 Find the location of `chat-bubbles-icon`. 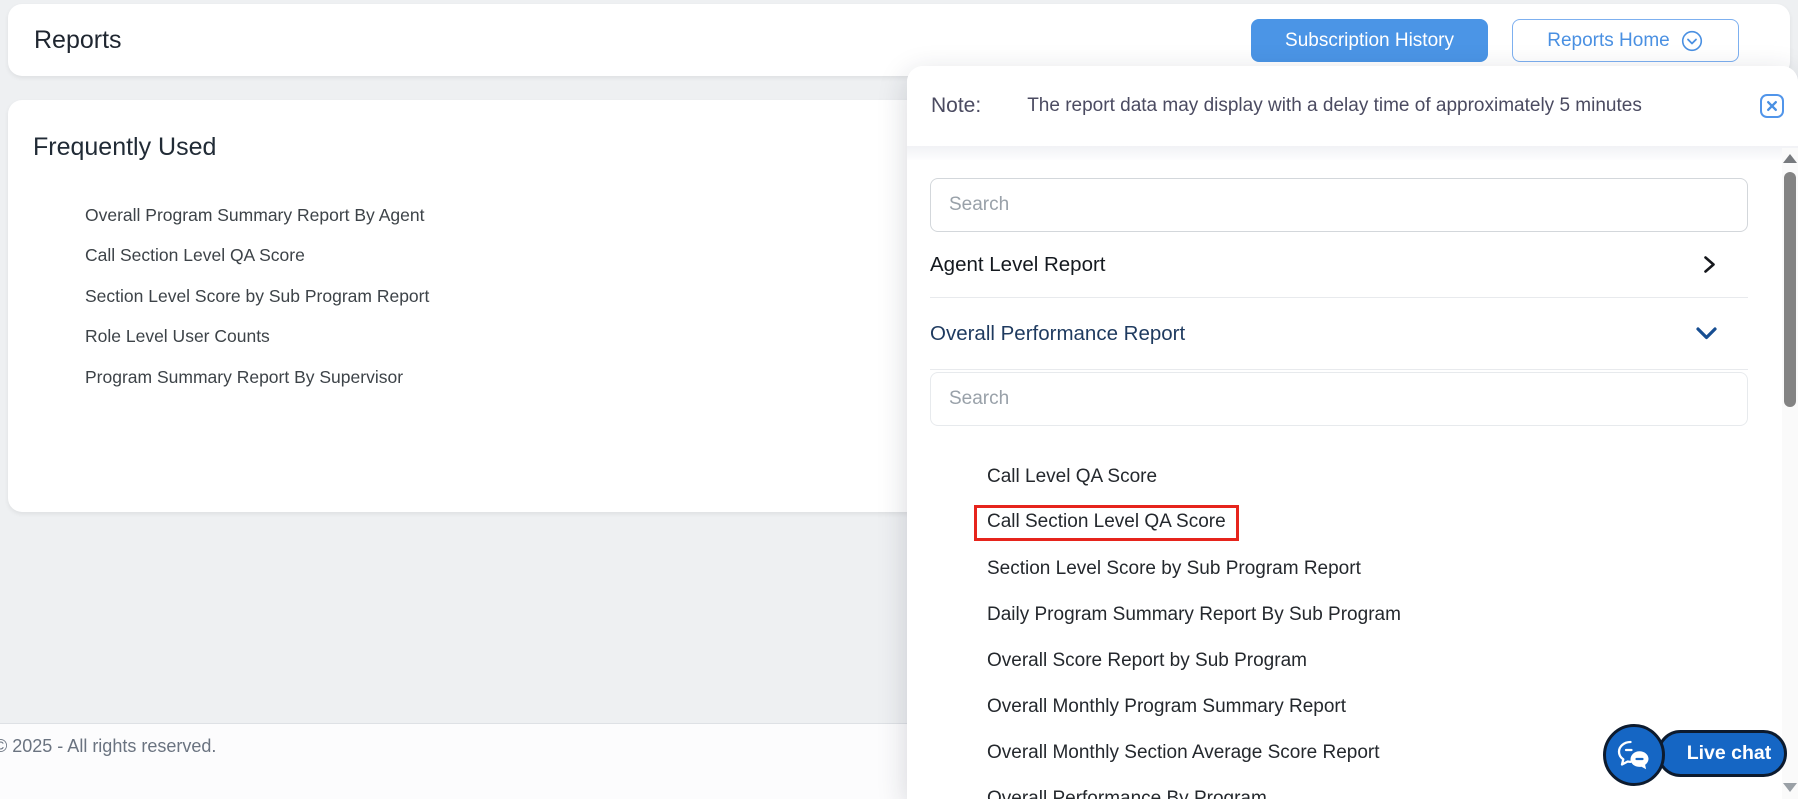

chat-bubbles-icon is located at coordinates (1634, 755).